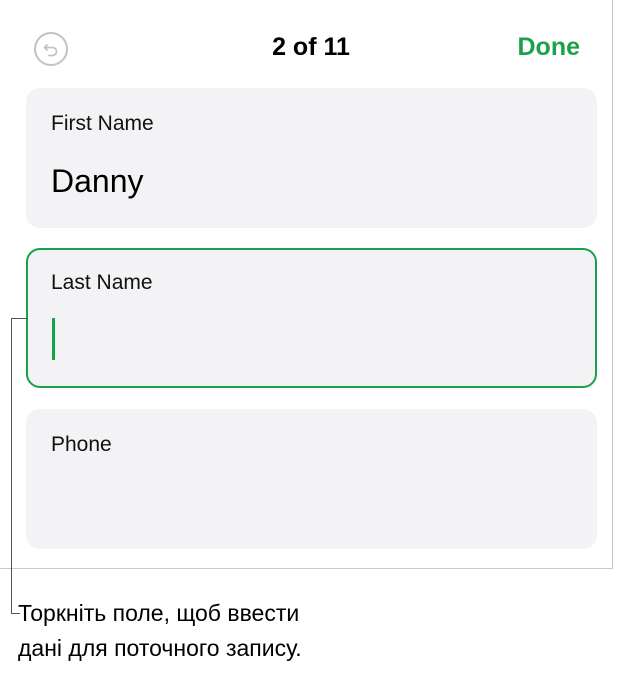 The height and width of the screenshot is (673, 622). I want to click on done-button: Done, so click(549, 47).